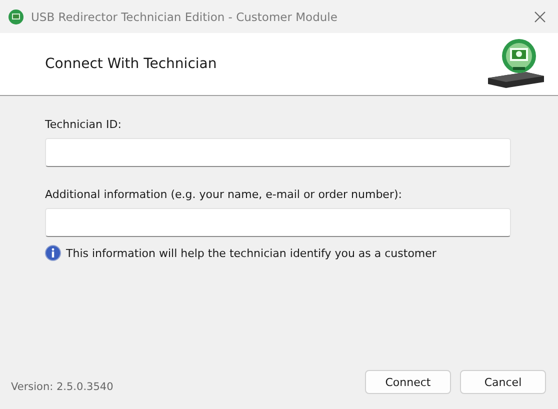  What do you see at coordinates (224, 194) in the screenshot?
I see `field-label: Additional information (e.g. your name, e-mail or order number):` at bounding box center [224, 194].